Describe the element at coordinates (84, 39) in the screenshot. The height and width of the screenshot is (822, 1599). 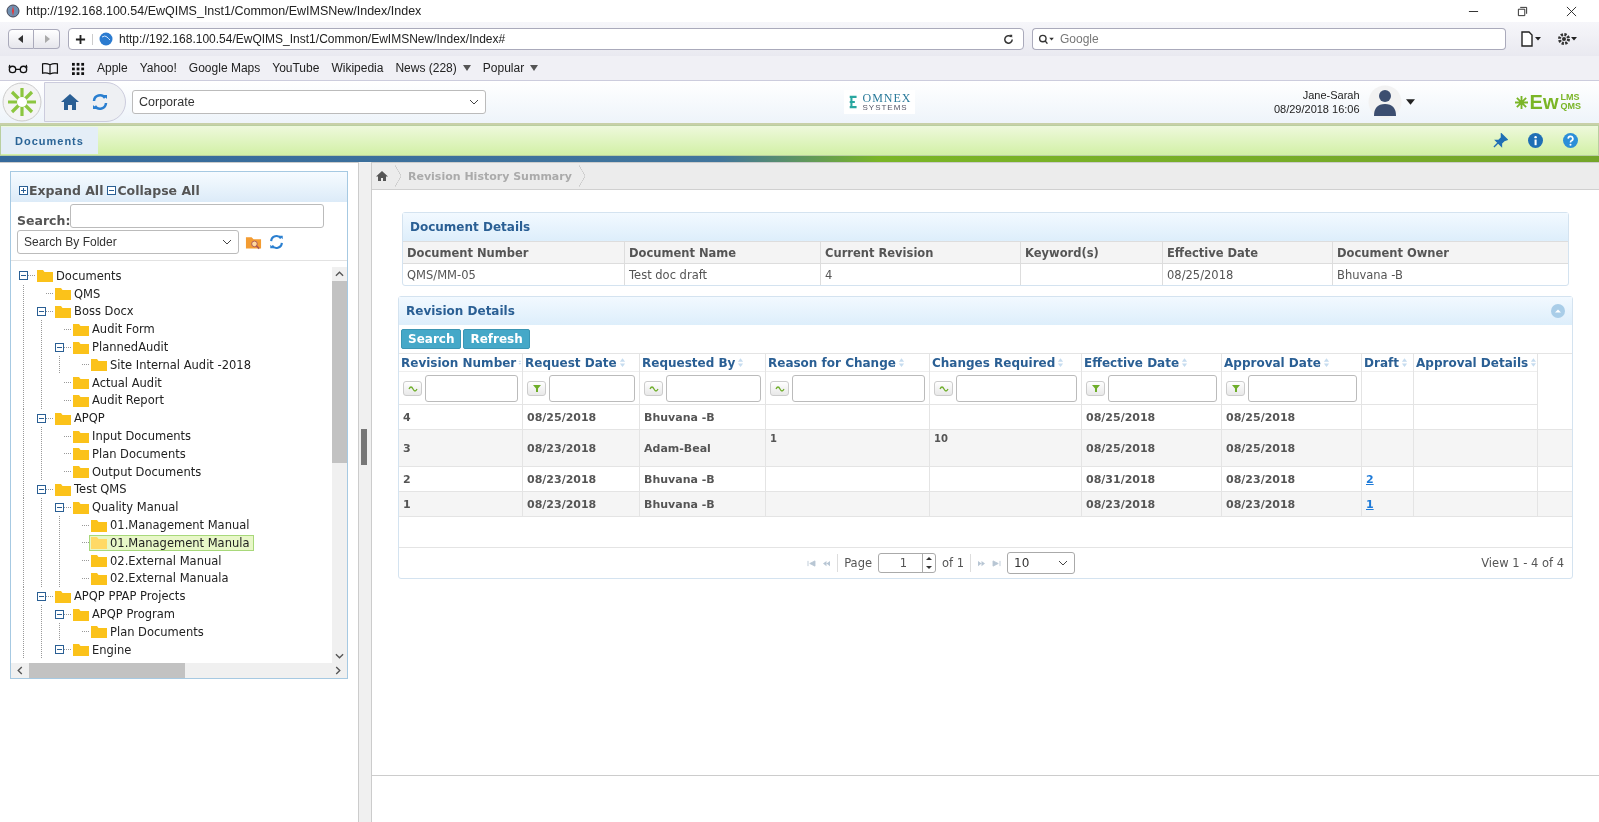
I see `add-icon` at that location.